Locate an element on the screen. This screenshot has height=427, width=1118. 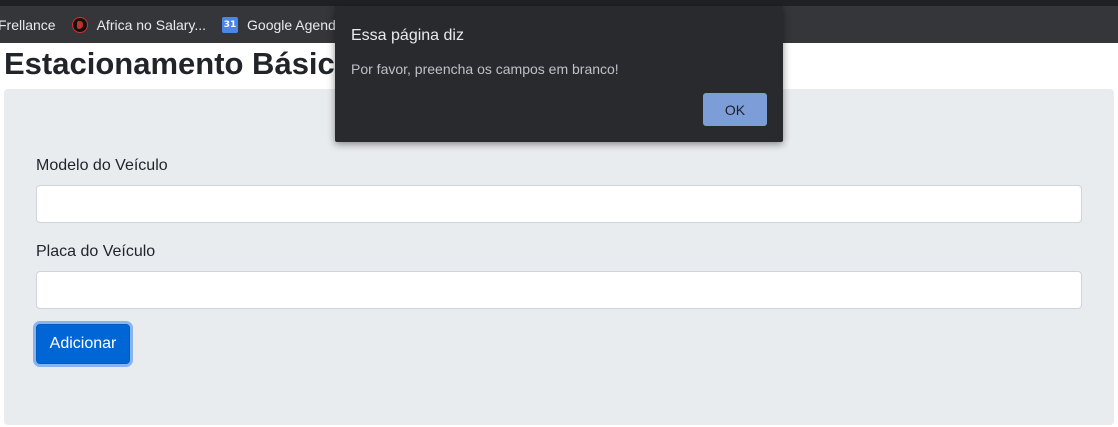
ok-button: OK is located at coordinates (735, 109).